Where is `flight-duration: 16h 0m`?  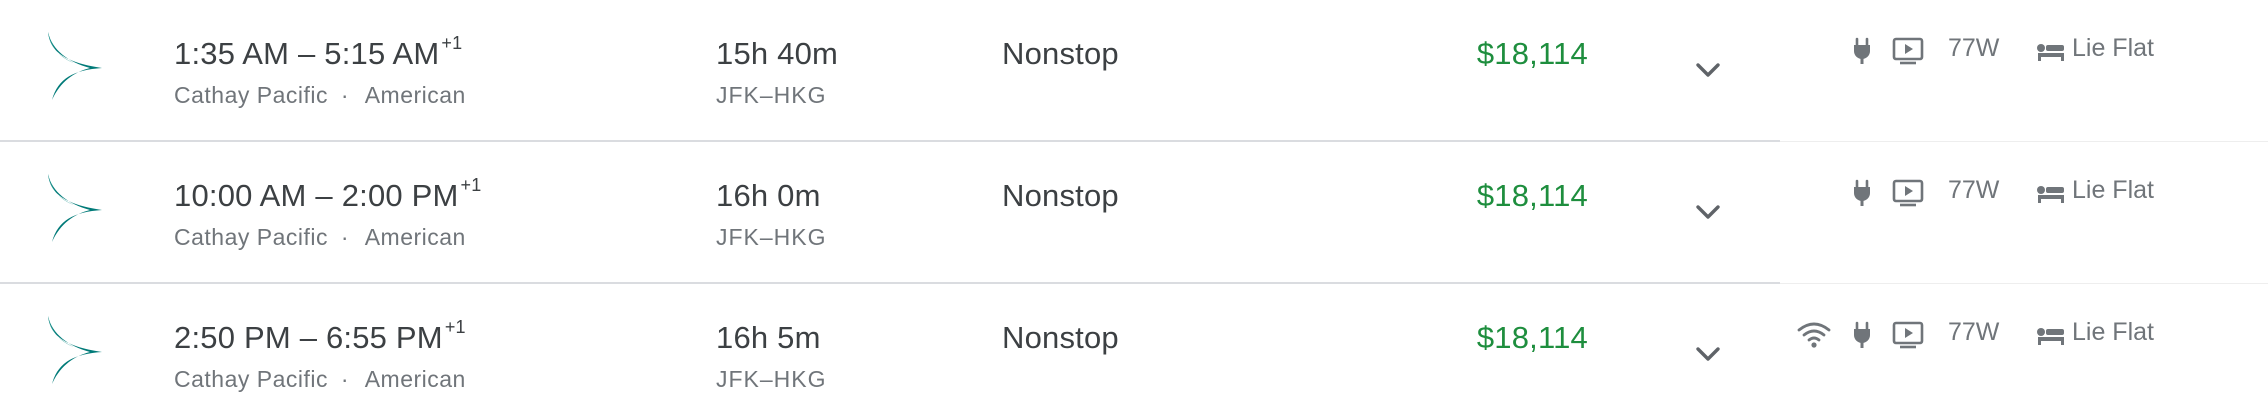
flight-duration: 16h 0m is located at coordinates (768, 195).